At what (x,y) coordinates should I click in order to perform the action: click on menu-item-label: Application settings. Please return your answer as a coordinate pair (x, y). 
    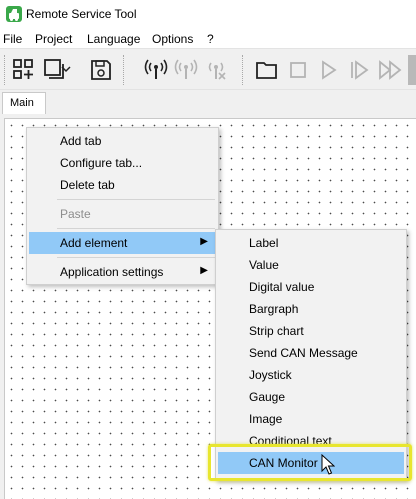
    Looking at the image, I should click on (112, 272).